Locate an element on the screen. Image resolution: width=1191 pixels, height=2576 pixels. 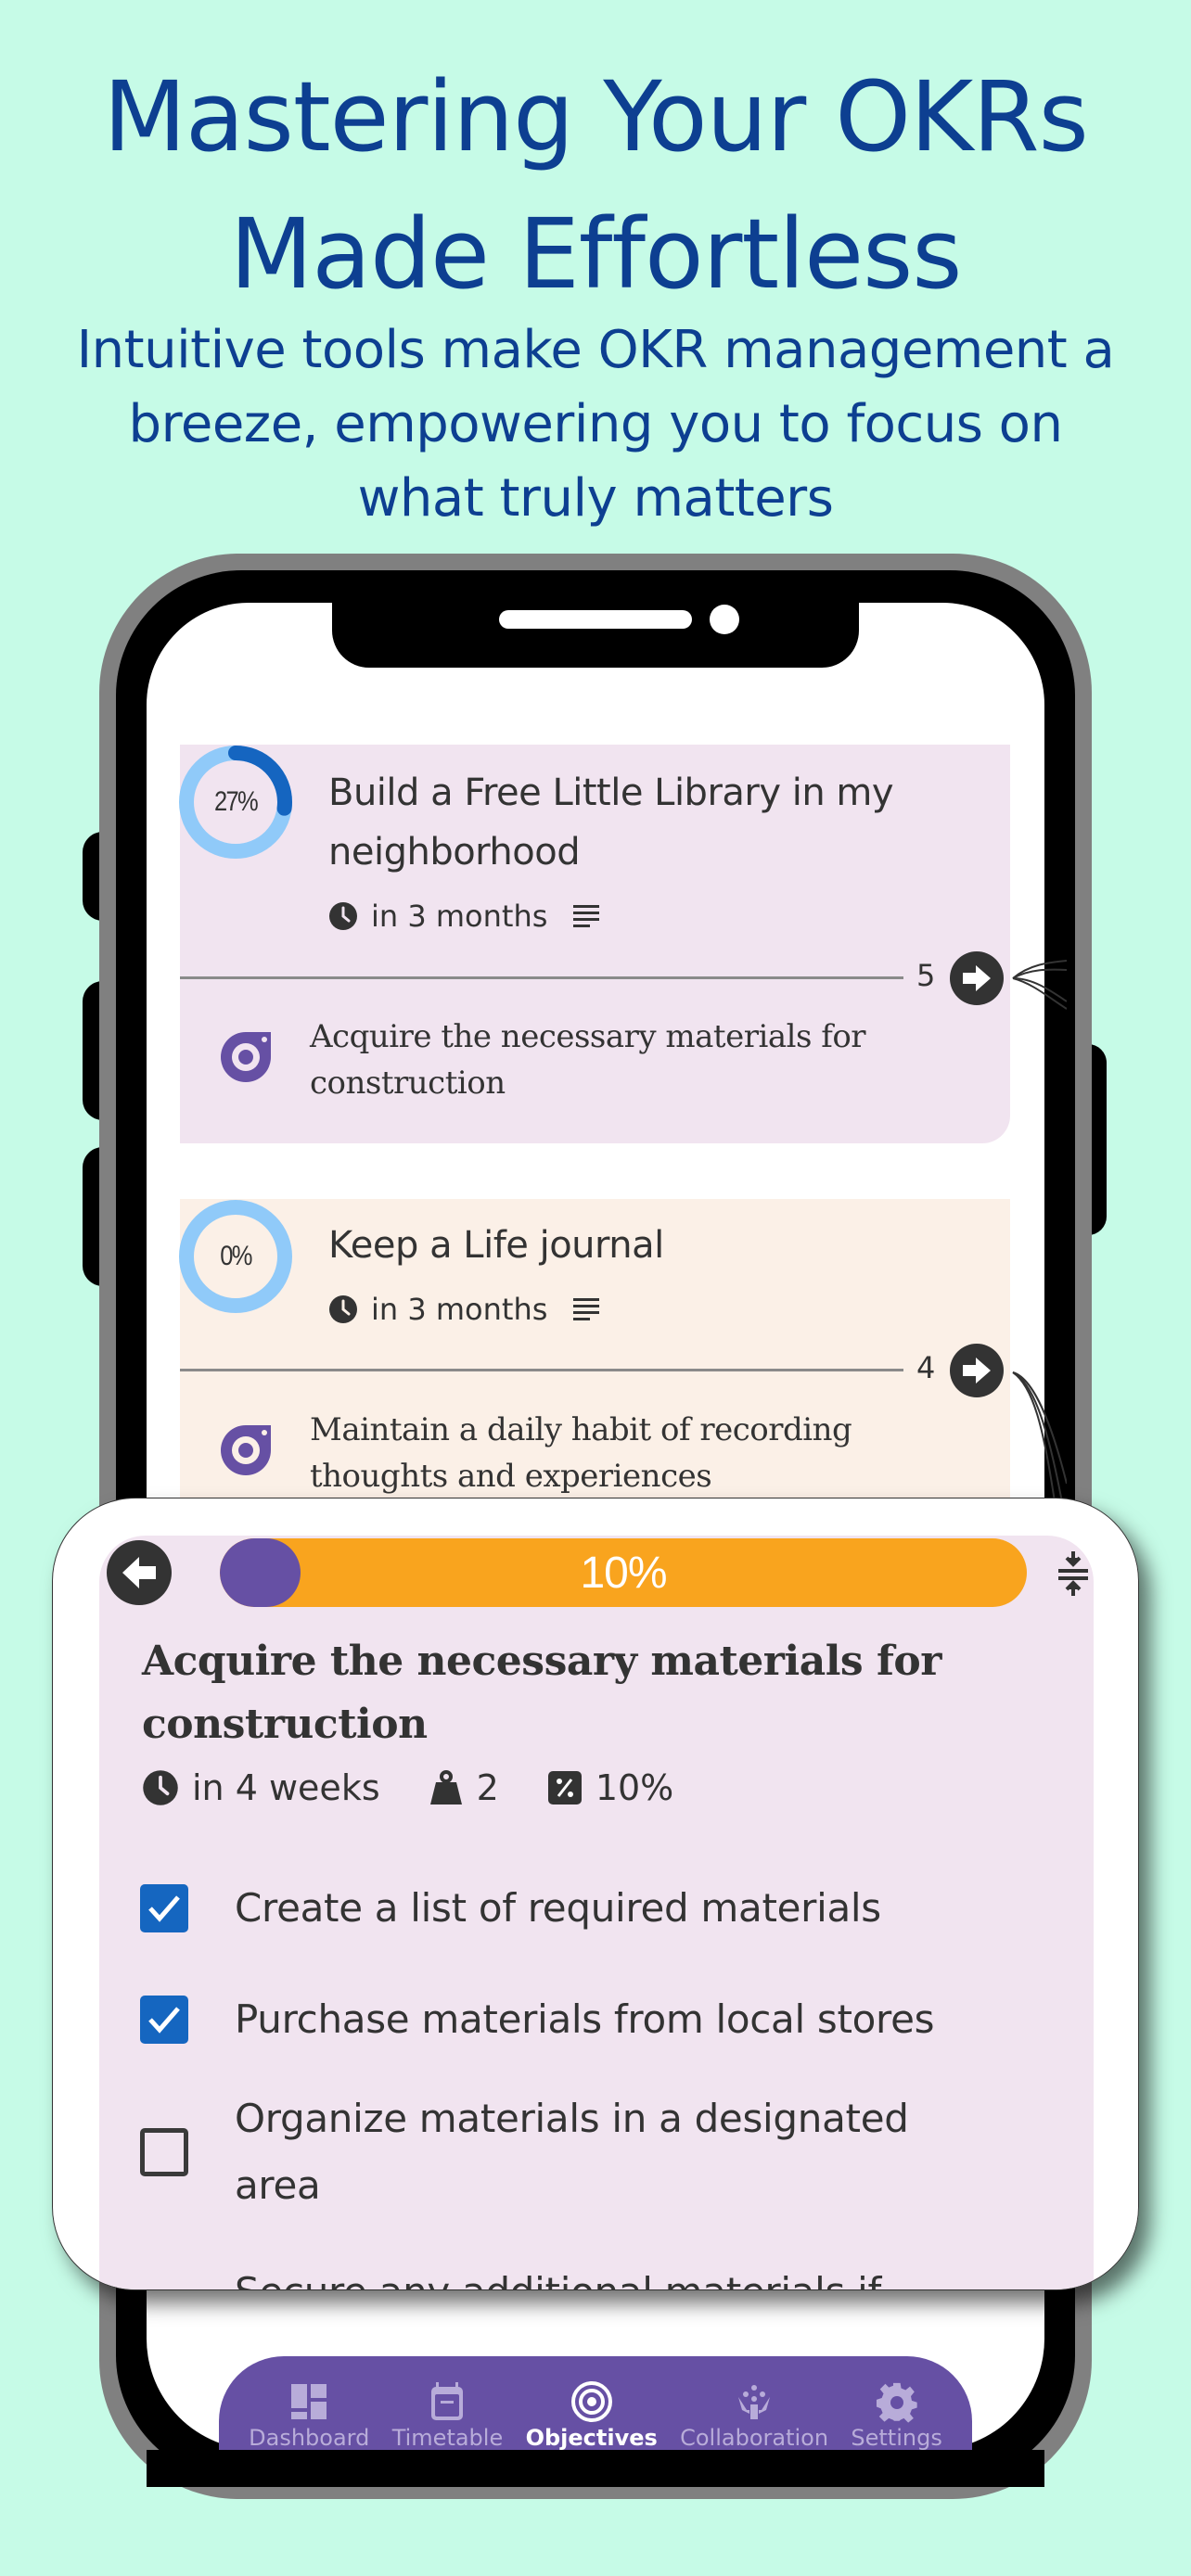
subheadline-line-1: Intuitive tools make OKR management a is located at coordinates (595, 350).